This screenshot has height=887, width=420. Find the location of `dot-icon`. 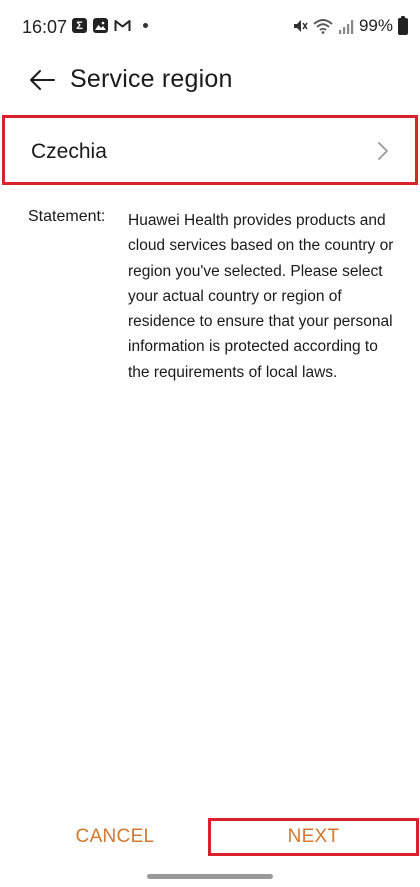

dot-icon is located at coordinates (145, 25).